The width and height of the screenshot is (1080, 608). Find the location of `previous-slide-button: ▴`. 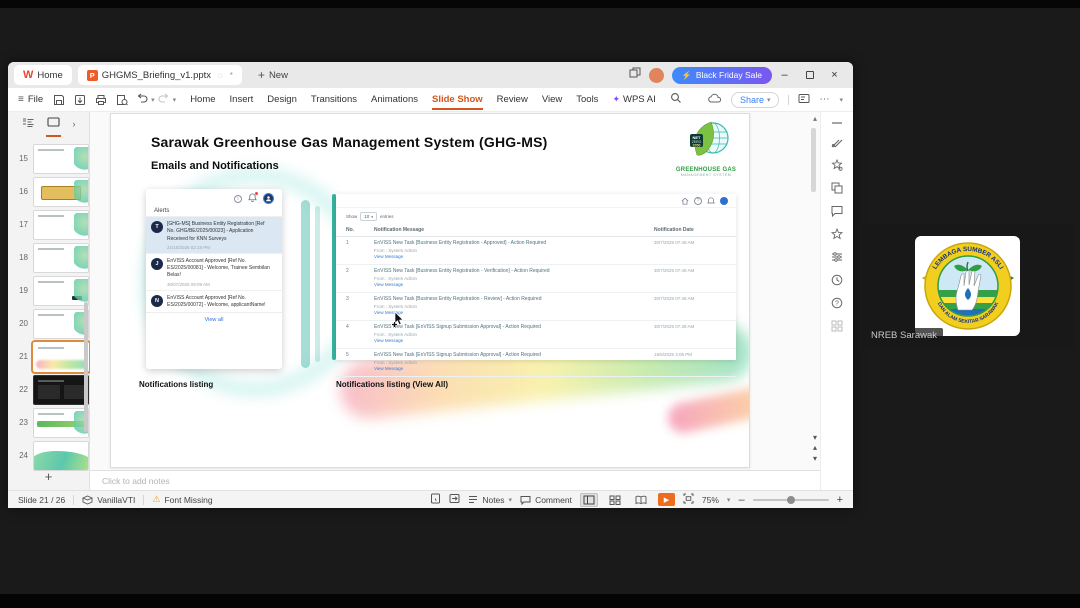

previous-slide-button: ▴ is located at coordinates (815, 447).